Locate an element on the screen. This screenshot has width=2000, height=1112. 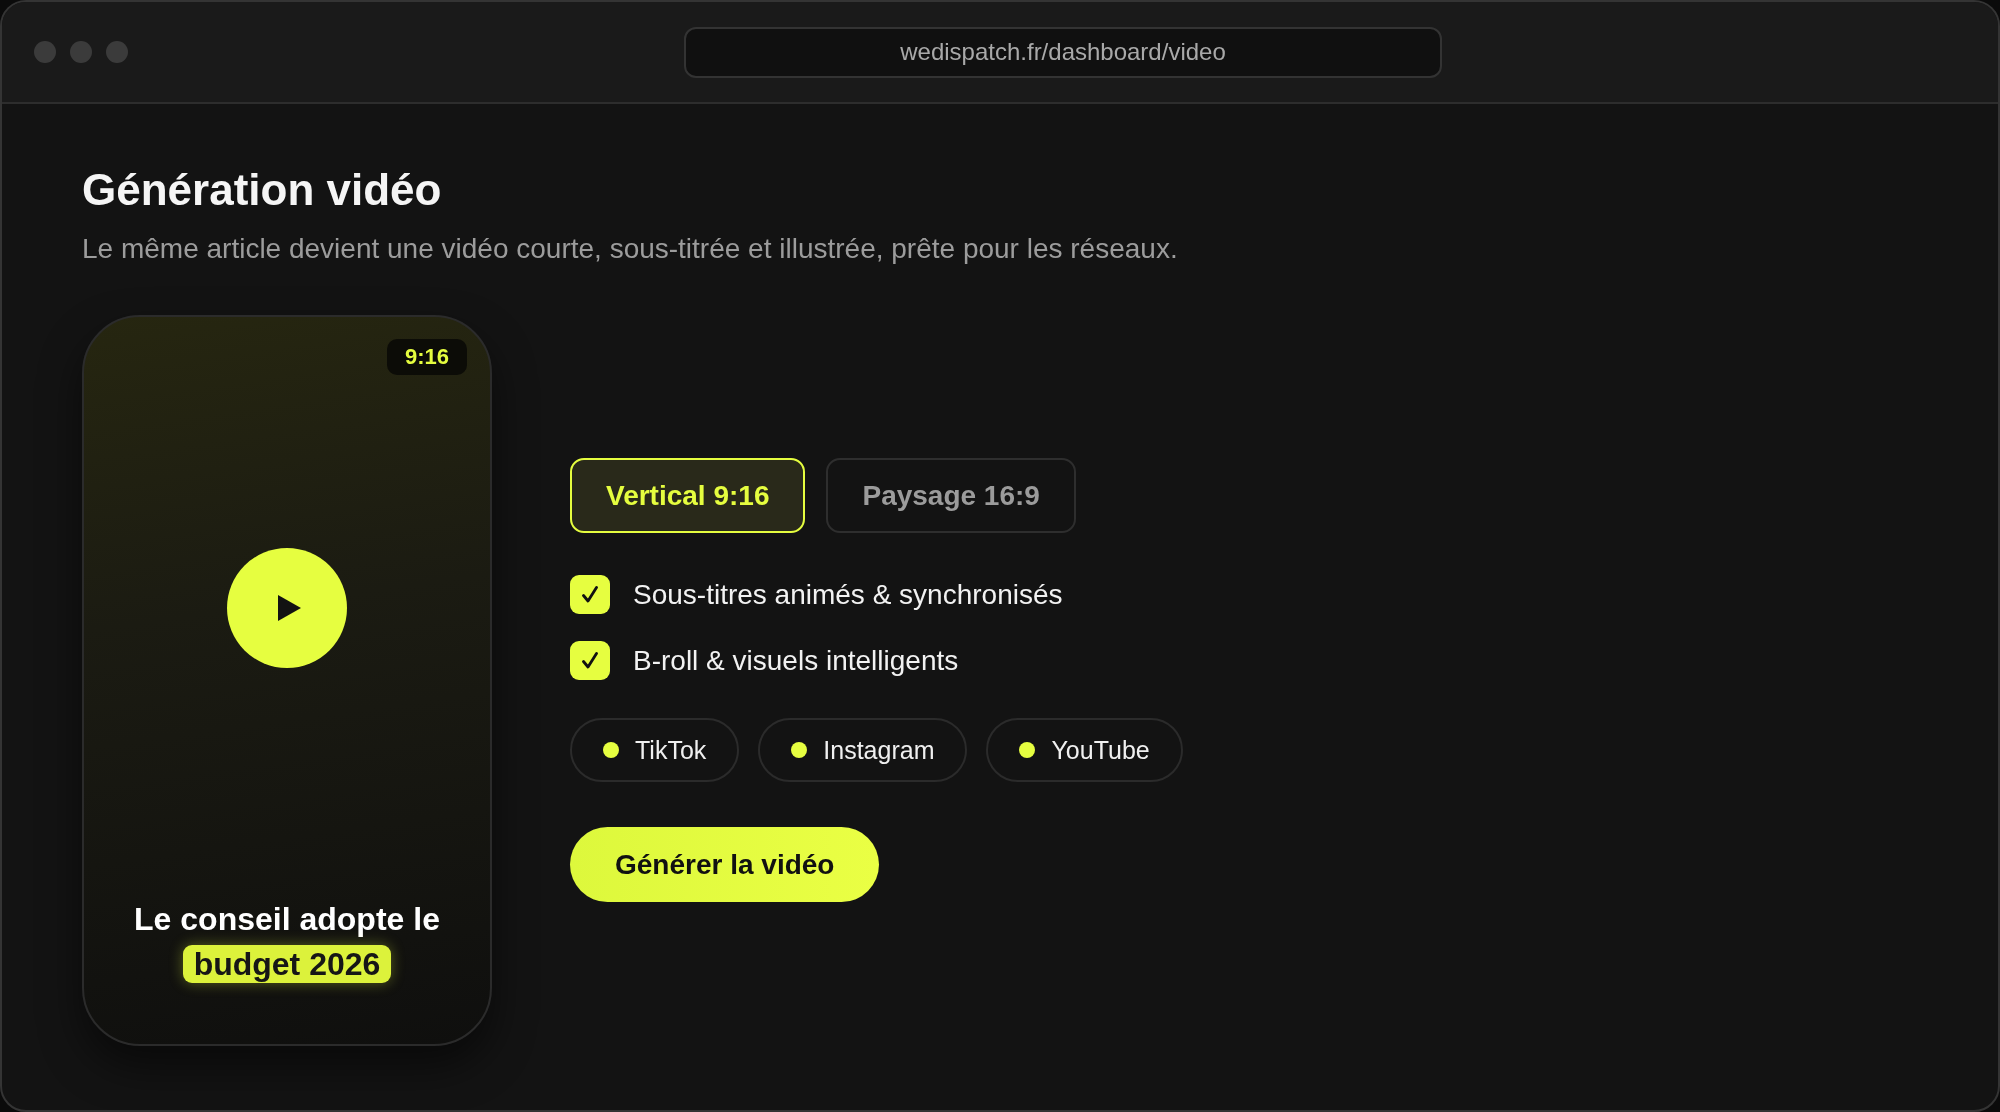
aspect-ratio-badge: 9:16 is located at coordinates (426, 357).